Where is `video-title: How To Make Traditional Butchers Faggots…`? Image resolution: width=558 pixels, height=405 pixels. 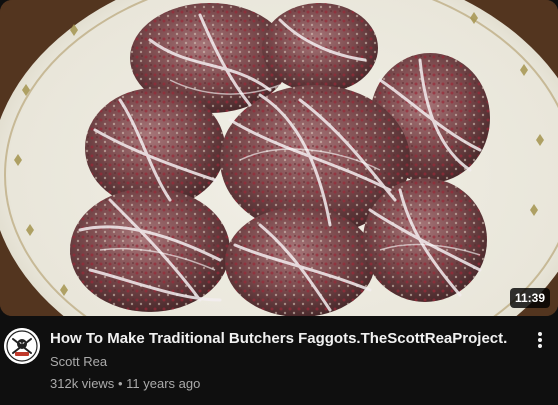 video-title: How To Make Traditional Butchers Faggots… is located at coordinates (280, 339).